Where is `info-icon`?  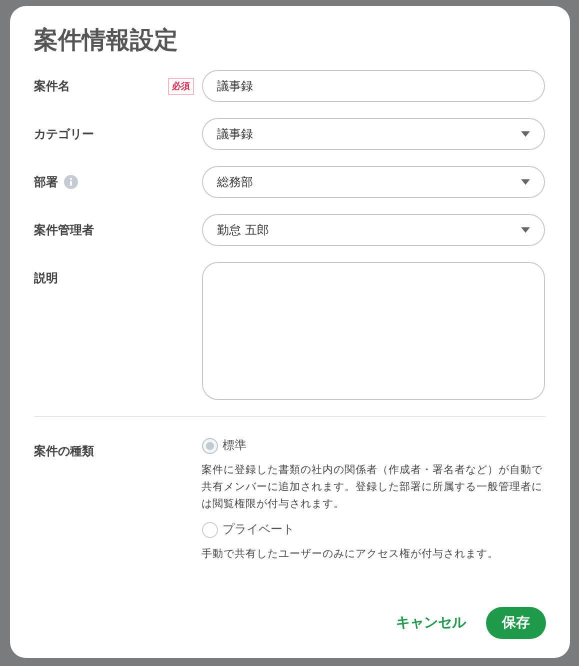
info-icon is located at coordinates (71, 182).